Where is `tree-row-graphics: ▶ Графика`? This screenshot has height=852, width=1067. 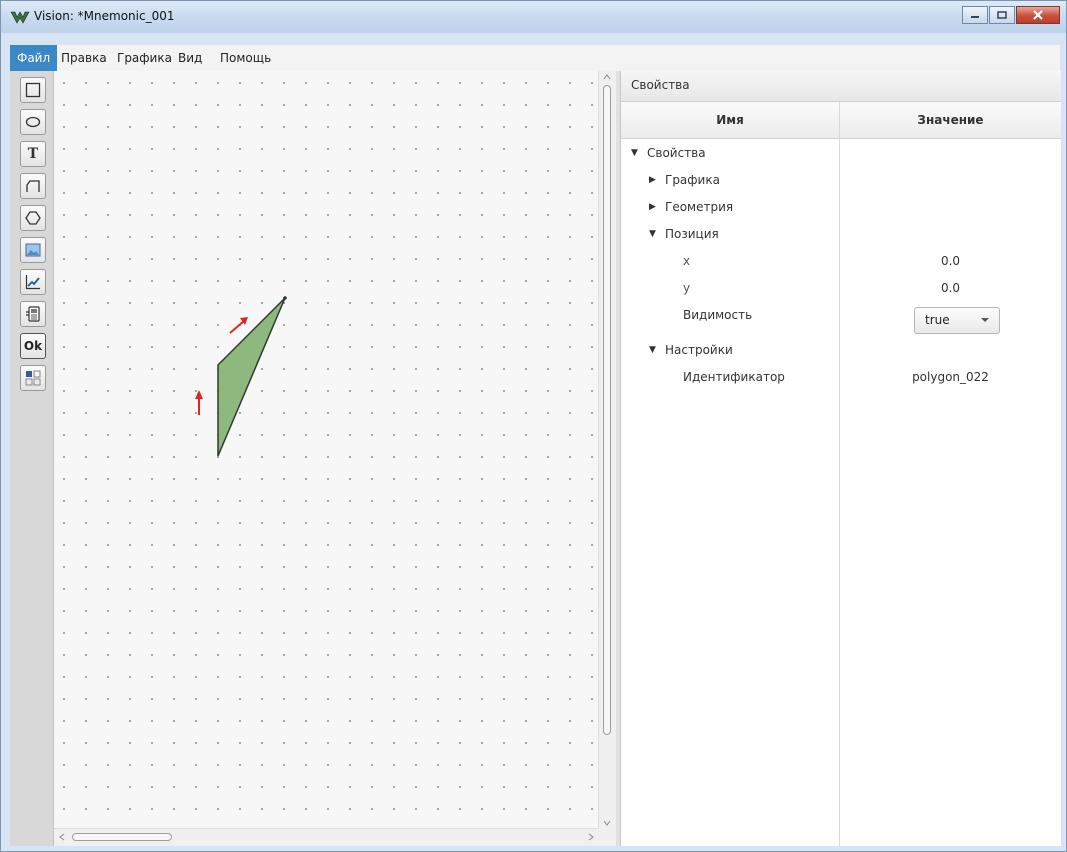
tree-row-graphics: ▶ Графика is located at coordinates (841, 180).